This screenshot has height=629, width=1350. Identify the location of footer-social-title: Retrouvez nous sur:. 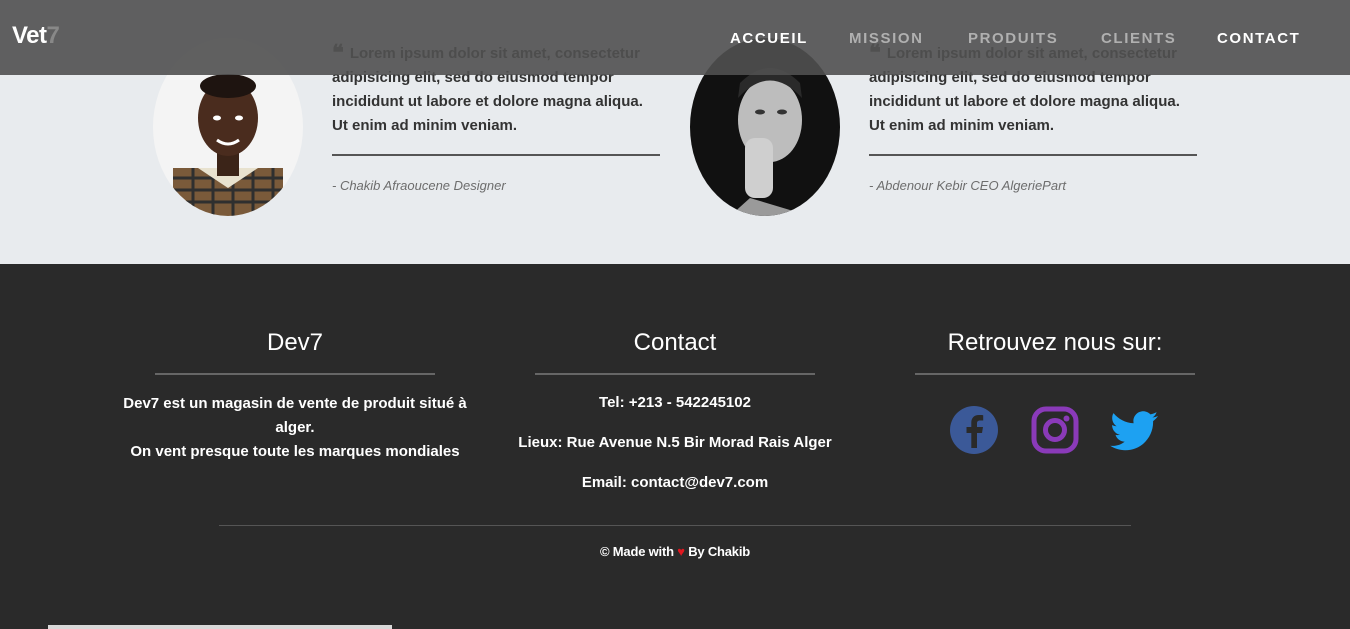
(1055, 342).